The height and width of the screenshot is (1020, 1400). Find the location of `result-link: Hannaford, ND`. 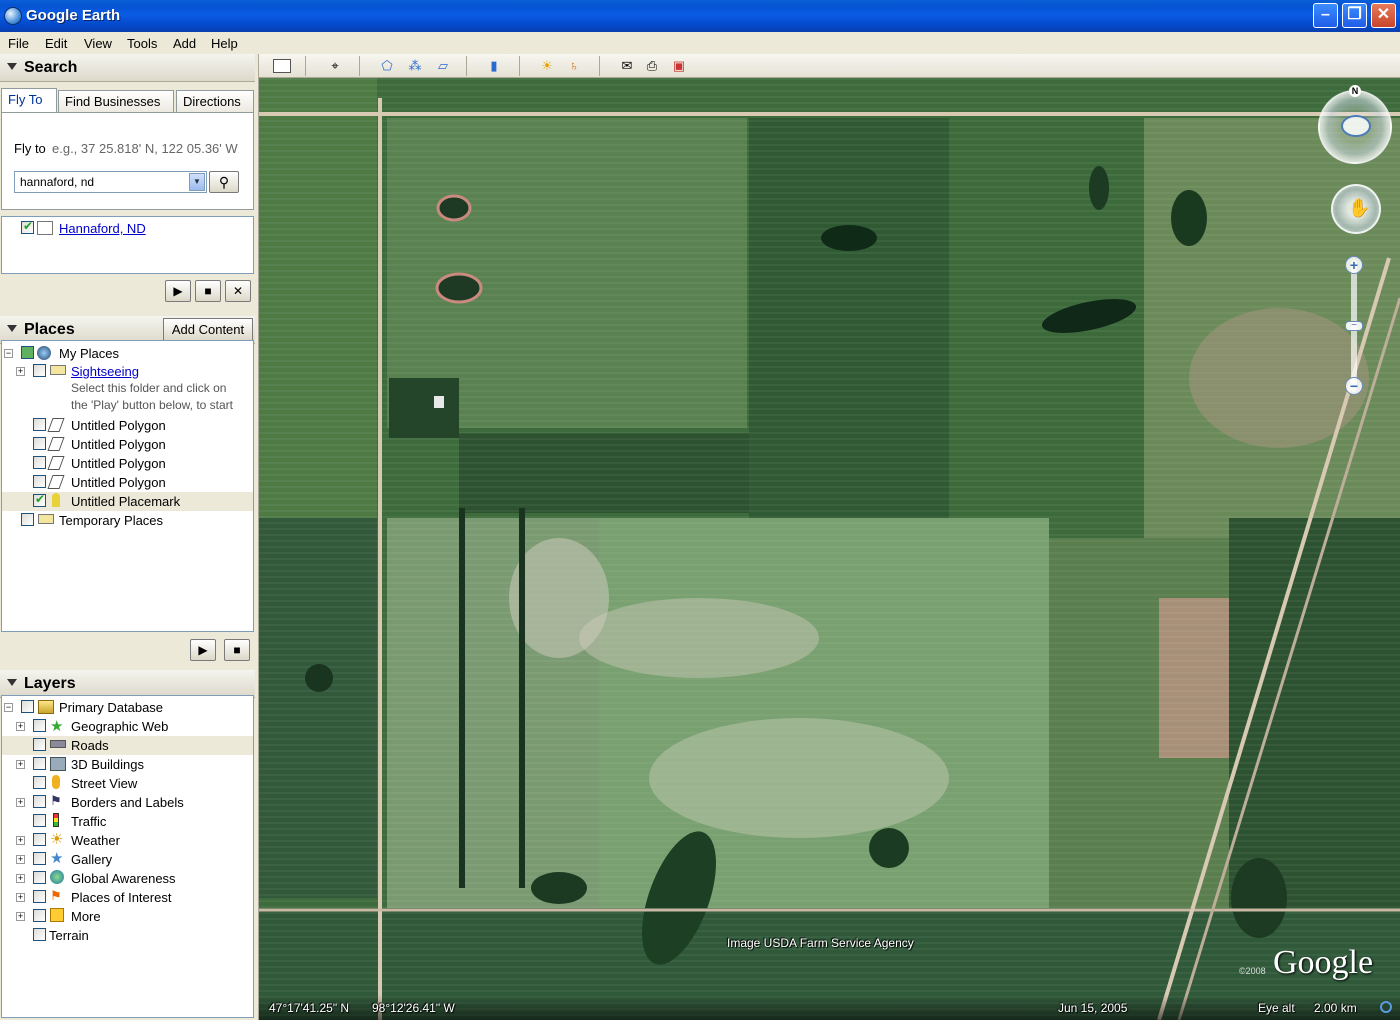

result-link: Hannaford, ND is located at coordinates (102, 228).